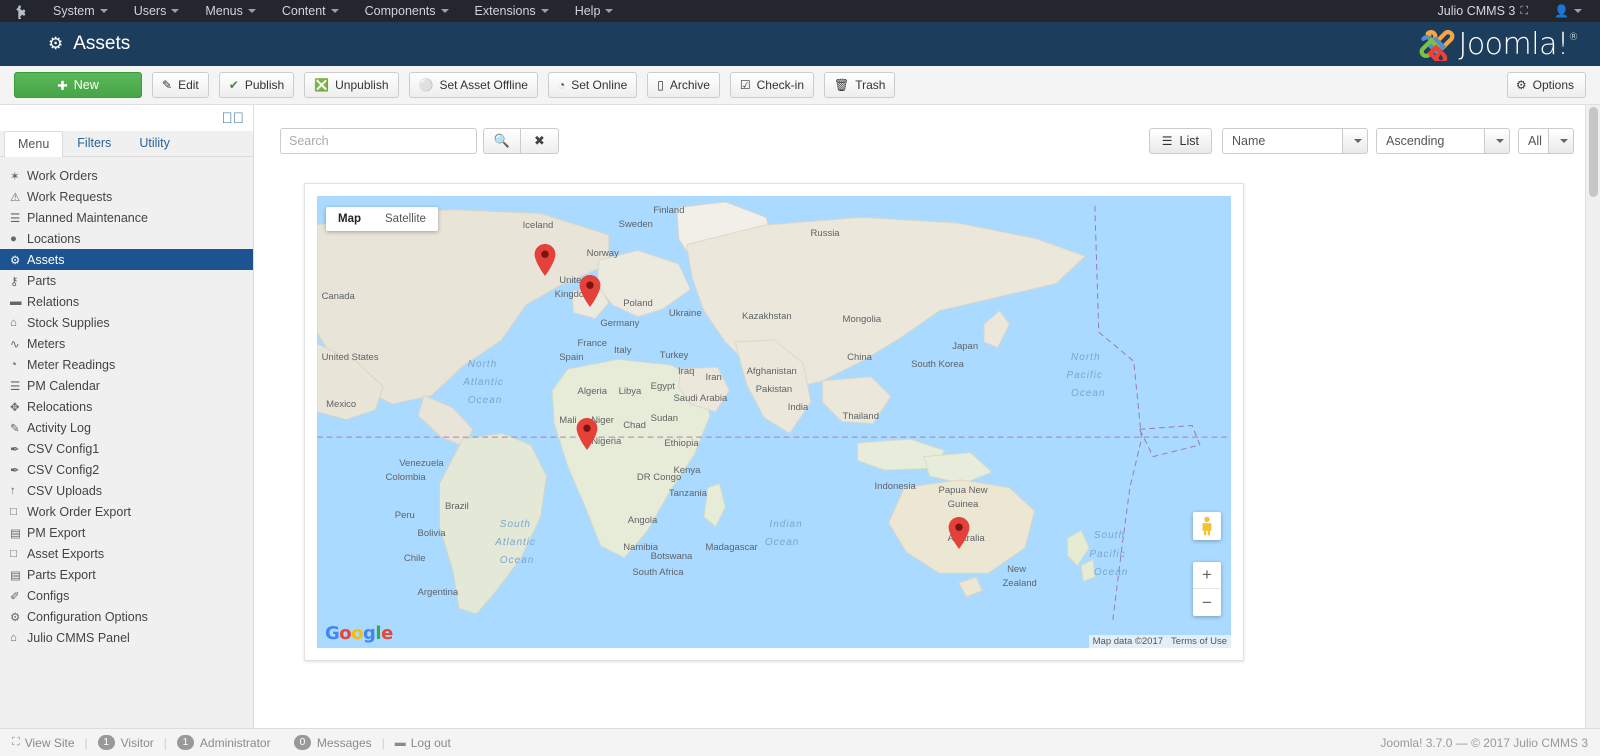  I want to click on clear-search-button: ✖, so click(540, 141).